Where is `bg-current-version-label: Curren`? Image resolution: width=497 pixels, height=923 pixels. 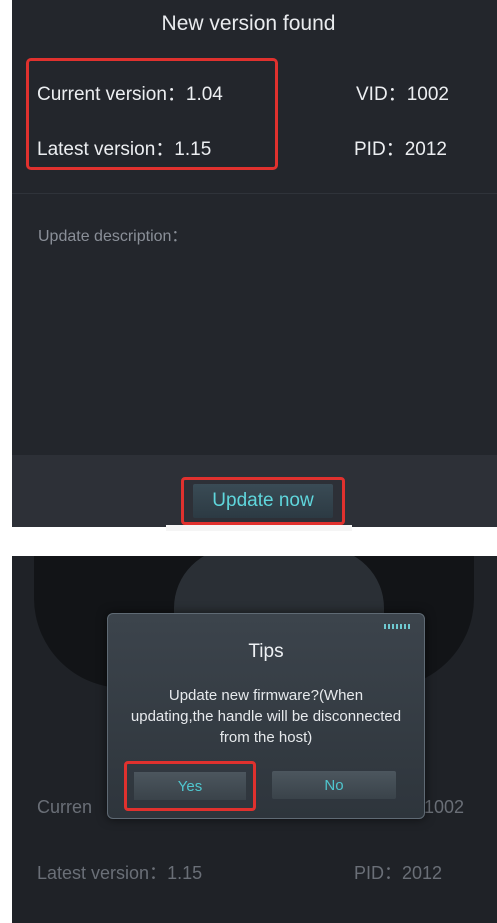
bg-current-version-label: Curren is located at coordinates (65, 807).